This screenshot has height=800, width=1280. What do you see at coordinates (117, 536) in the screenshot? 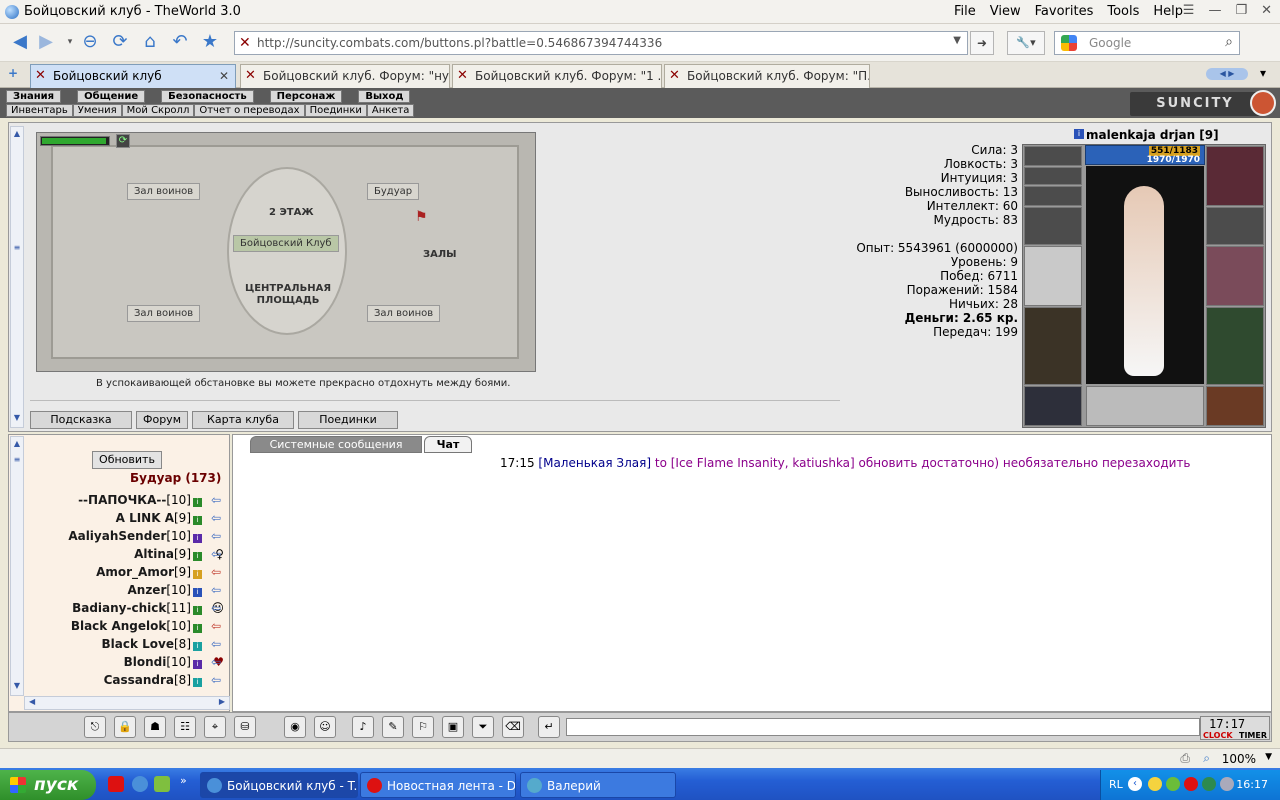
I see `user-name: AaliyahSender` at bounding box center [117, 536].